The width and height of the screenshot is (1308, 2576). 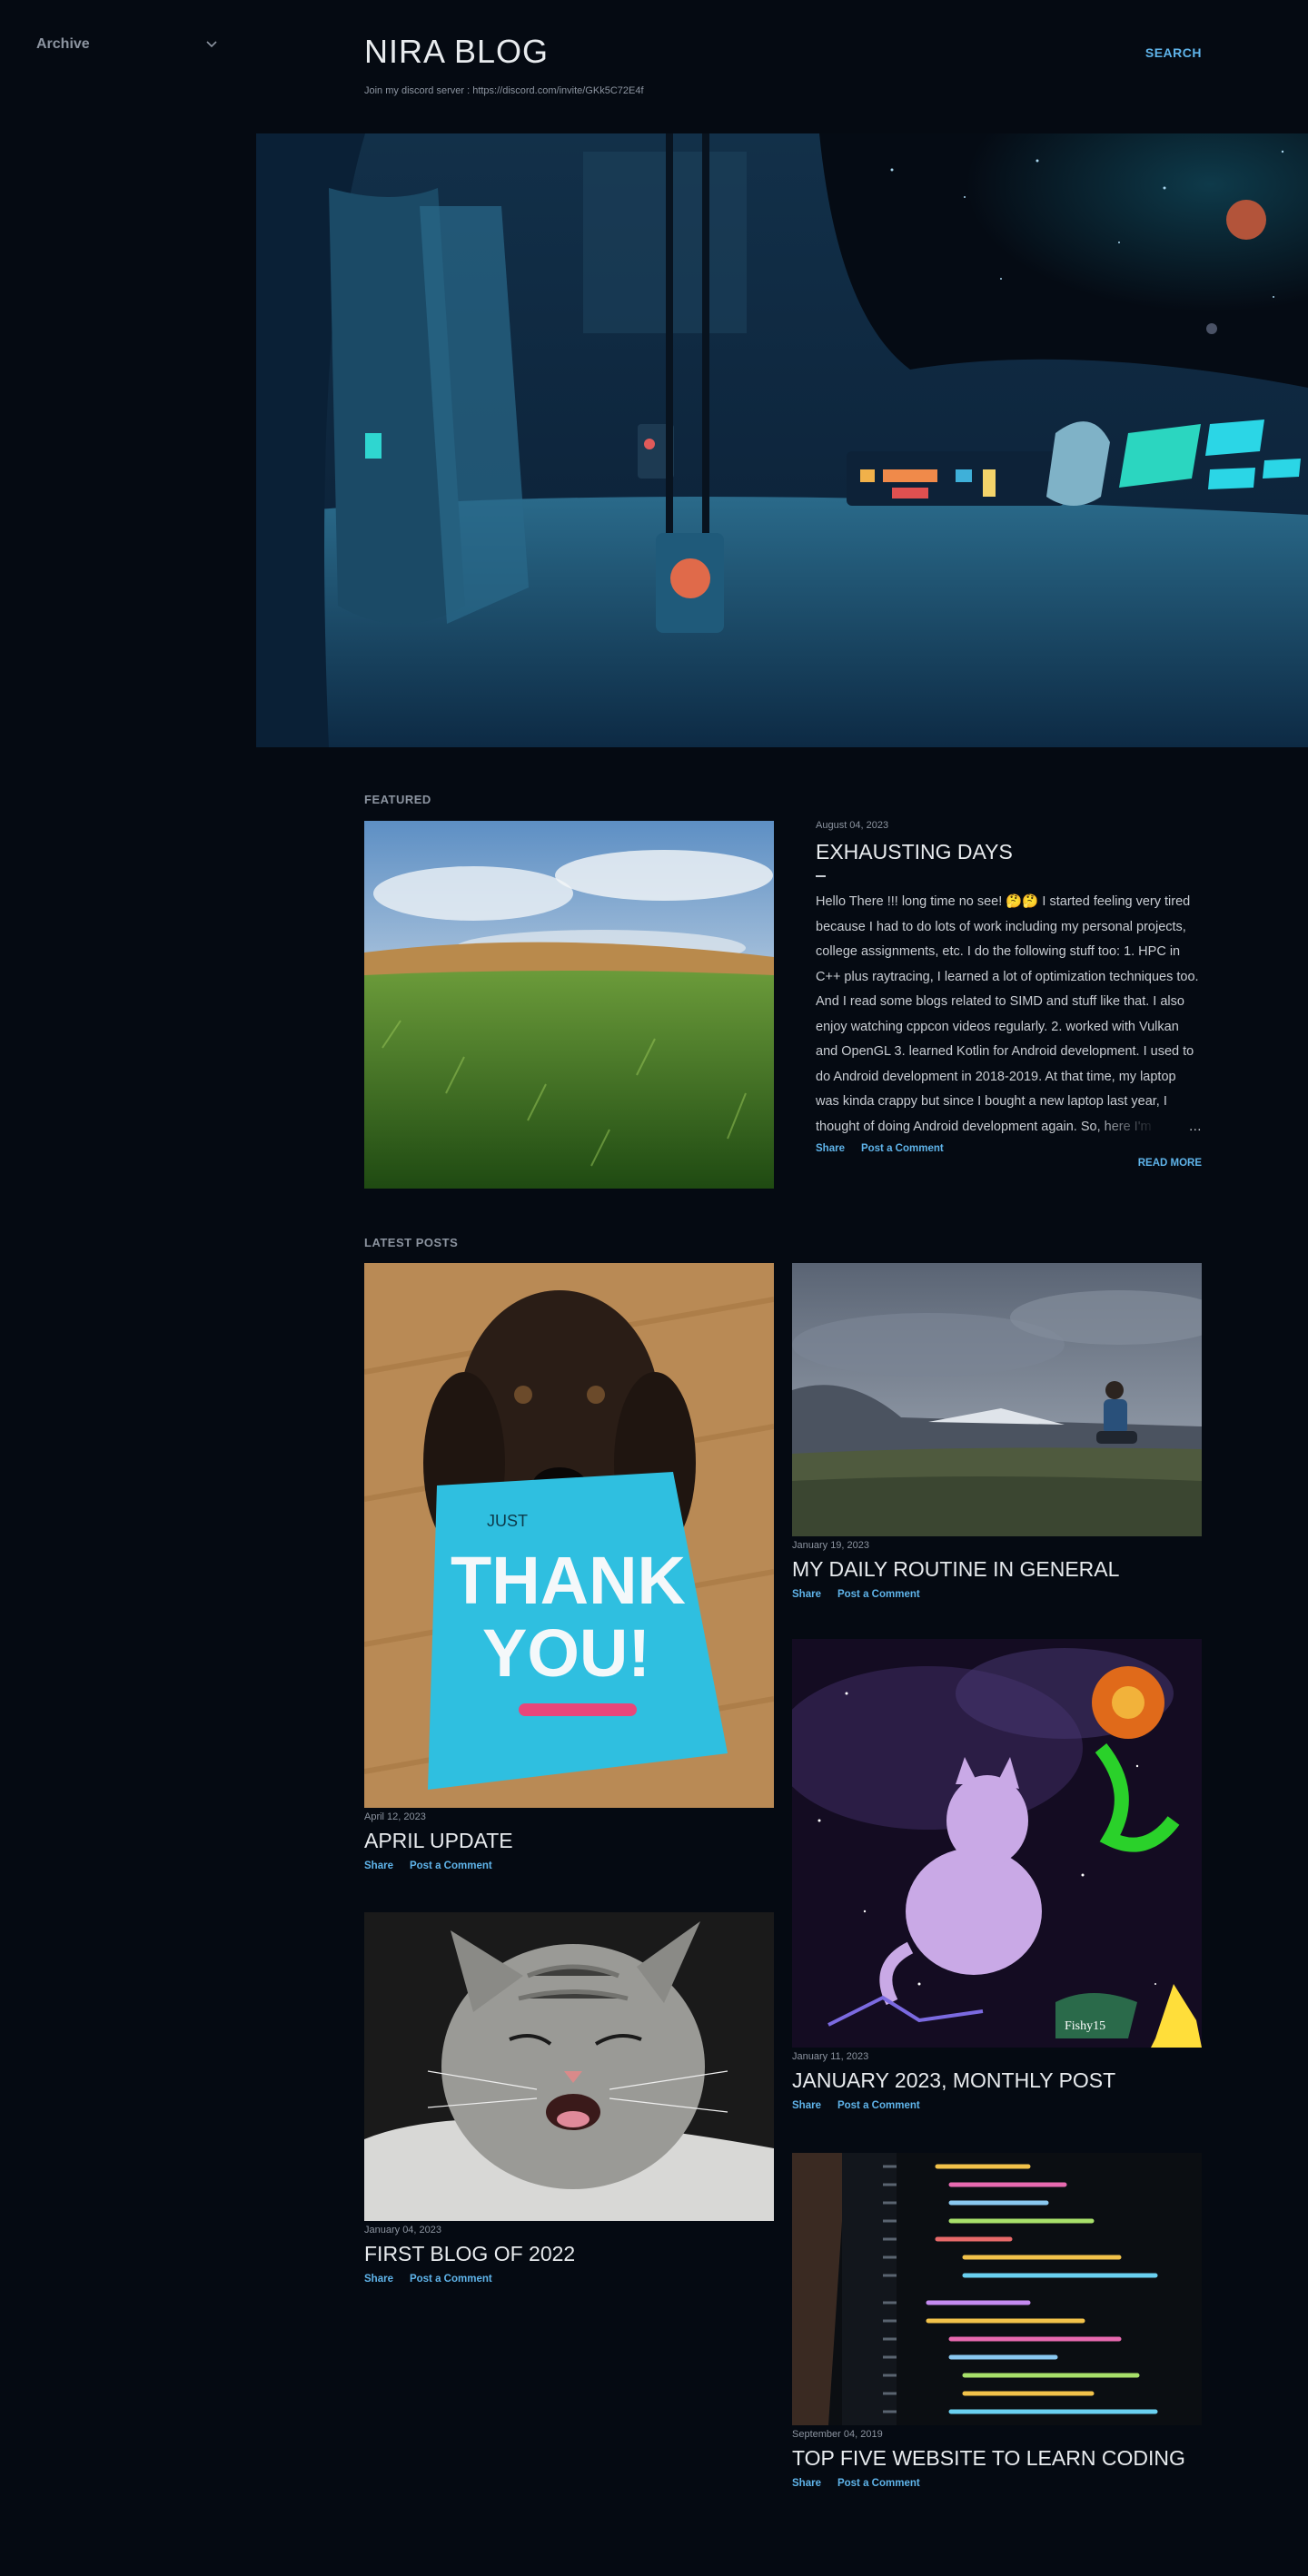 What do you see at coordinates (1174, 52) in the screenshot?
I see `search-button: SEARCH` at bounding box center [1174, 52].